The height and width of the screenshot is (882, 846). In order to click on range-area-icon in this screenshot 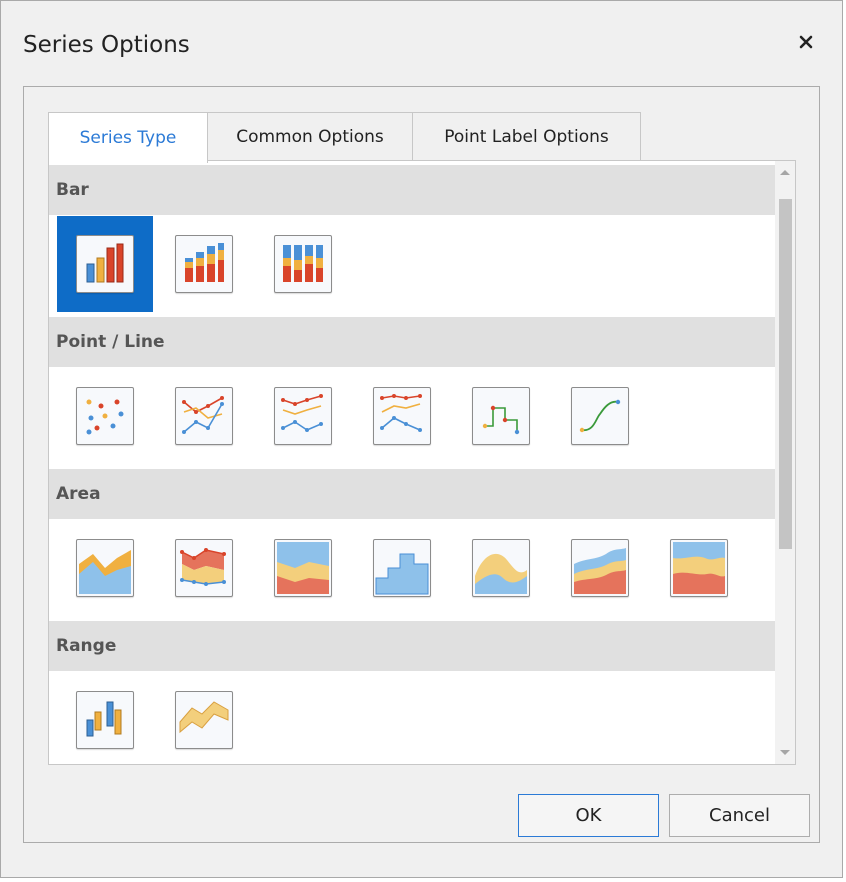, I will do `click(204, 720)`.